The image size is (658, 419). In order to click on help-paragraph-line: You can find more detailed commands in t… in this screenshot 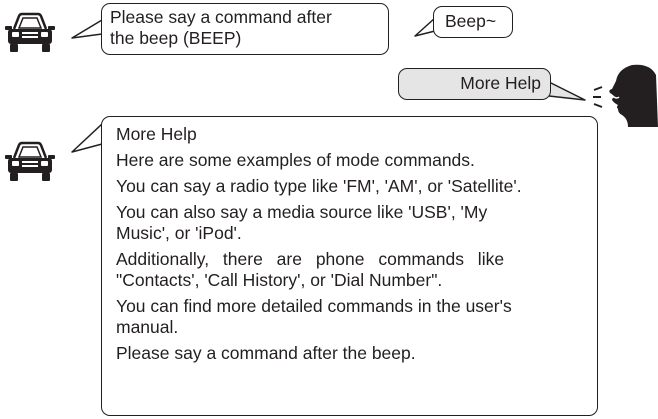, I will do `click(314, 306)`.